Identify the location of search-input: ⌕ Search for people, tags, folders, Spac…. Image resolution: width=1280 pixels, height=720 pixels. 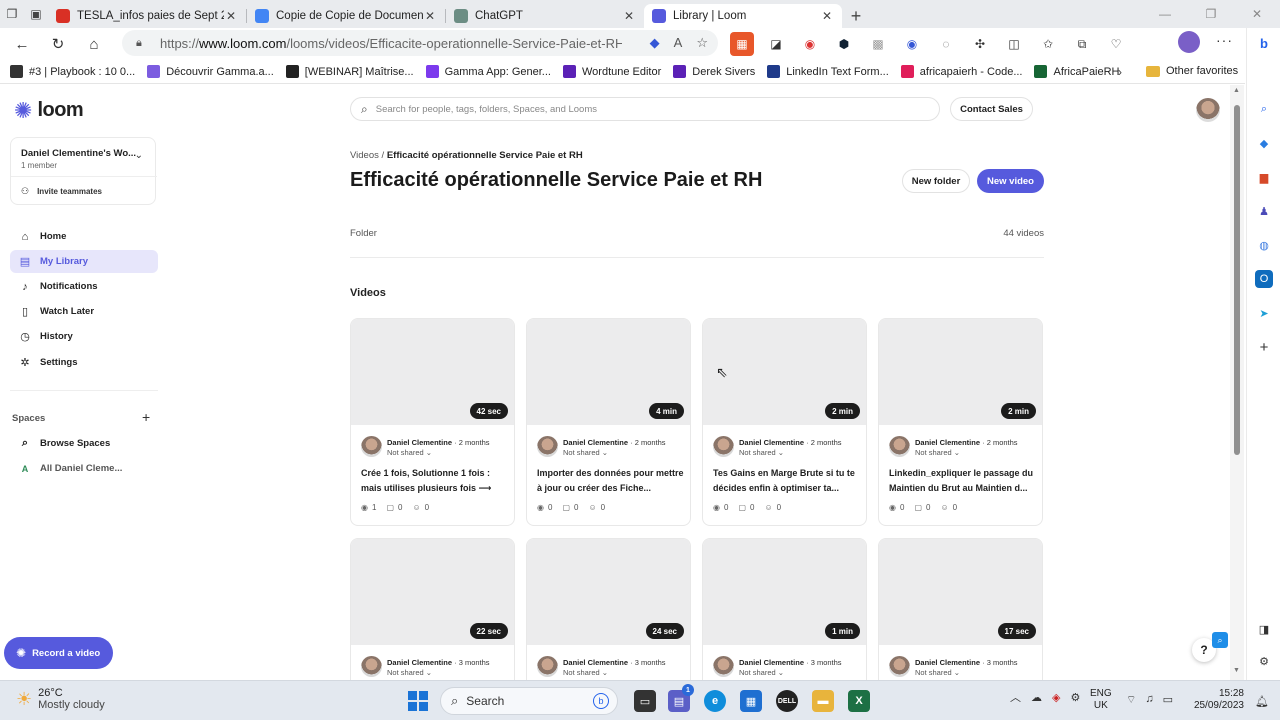
(645, 109).